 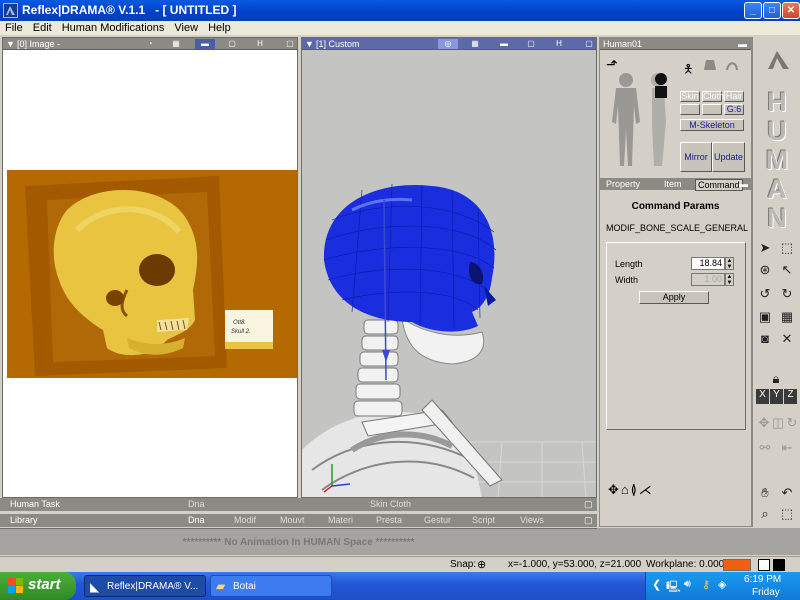 What do you see at coordinates (791, 423) in the screenshot?
I see `rotate-axis-icon: ↻` at bounding box center [791, 423].